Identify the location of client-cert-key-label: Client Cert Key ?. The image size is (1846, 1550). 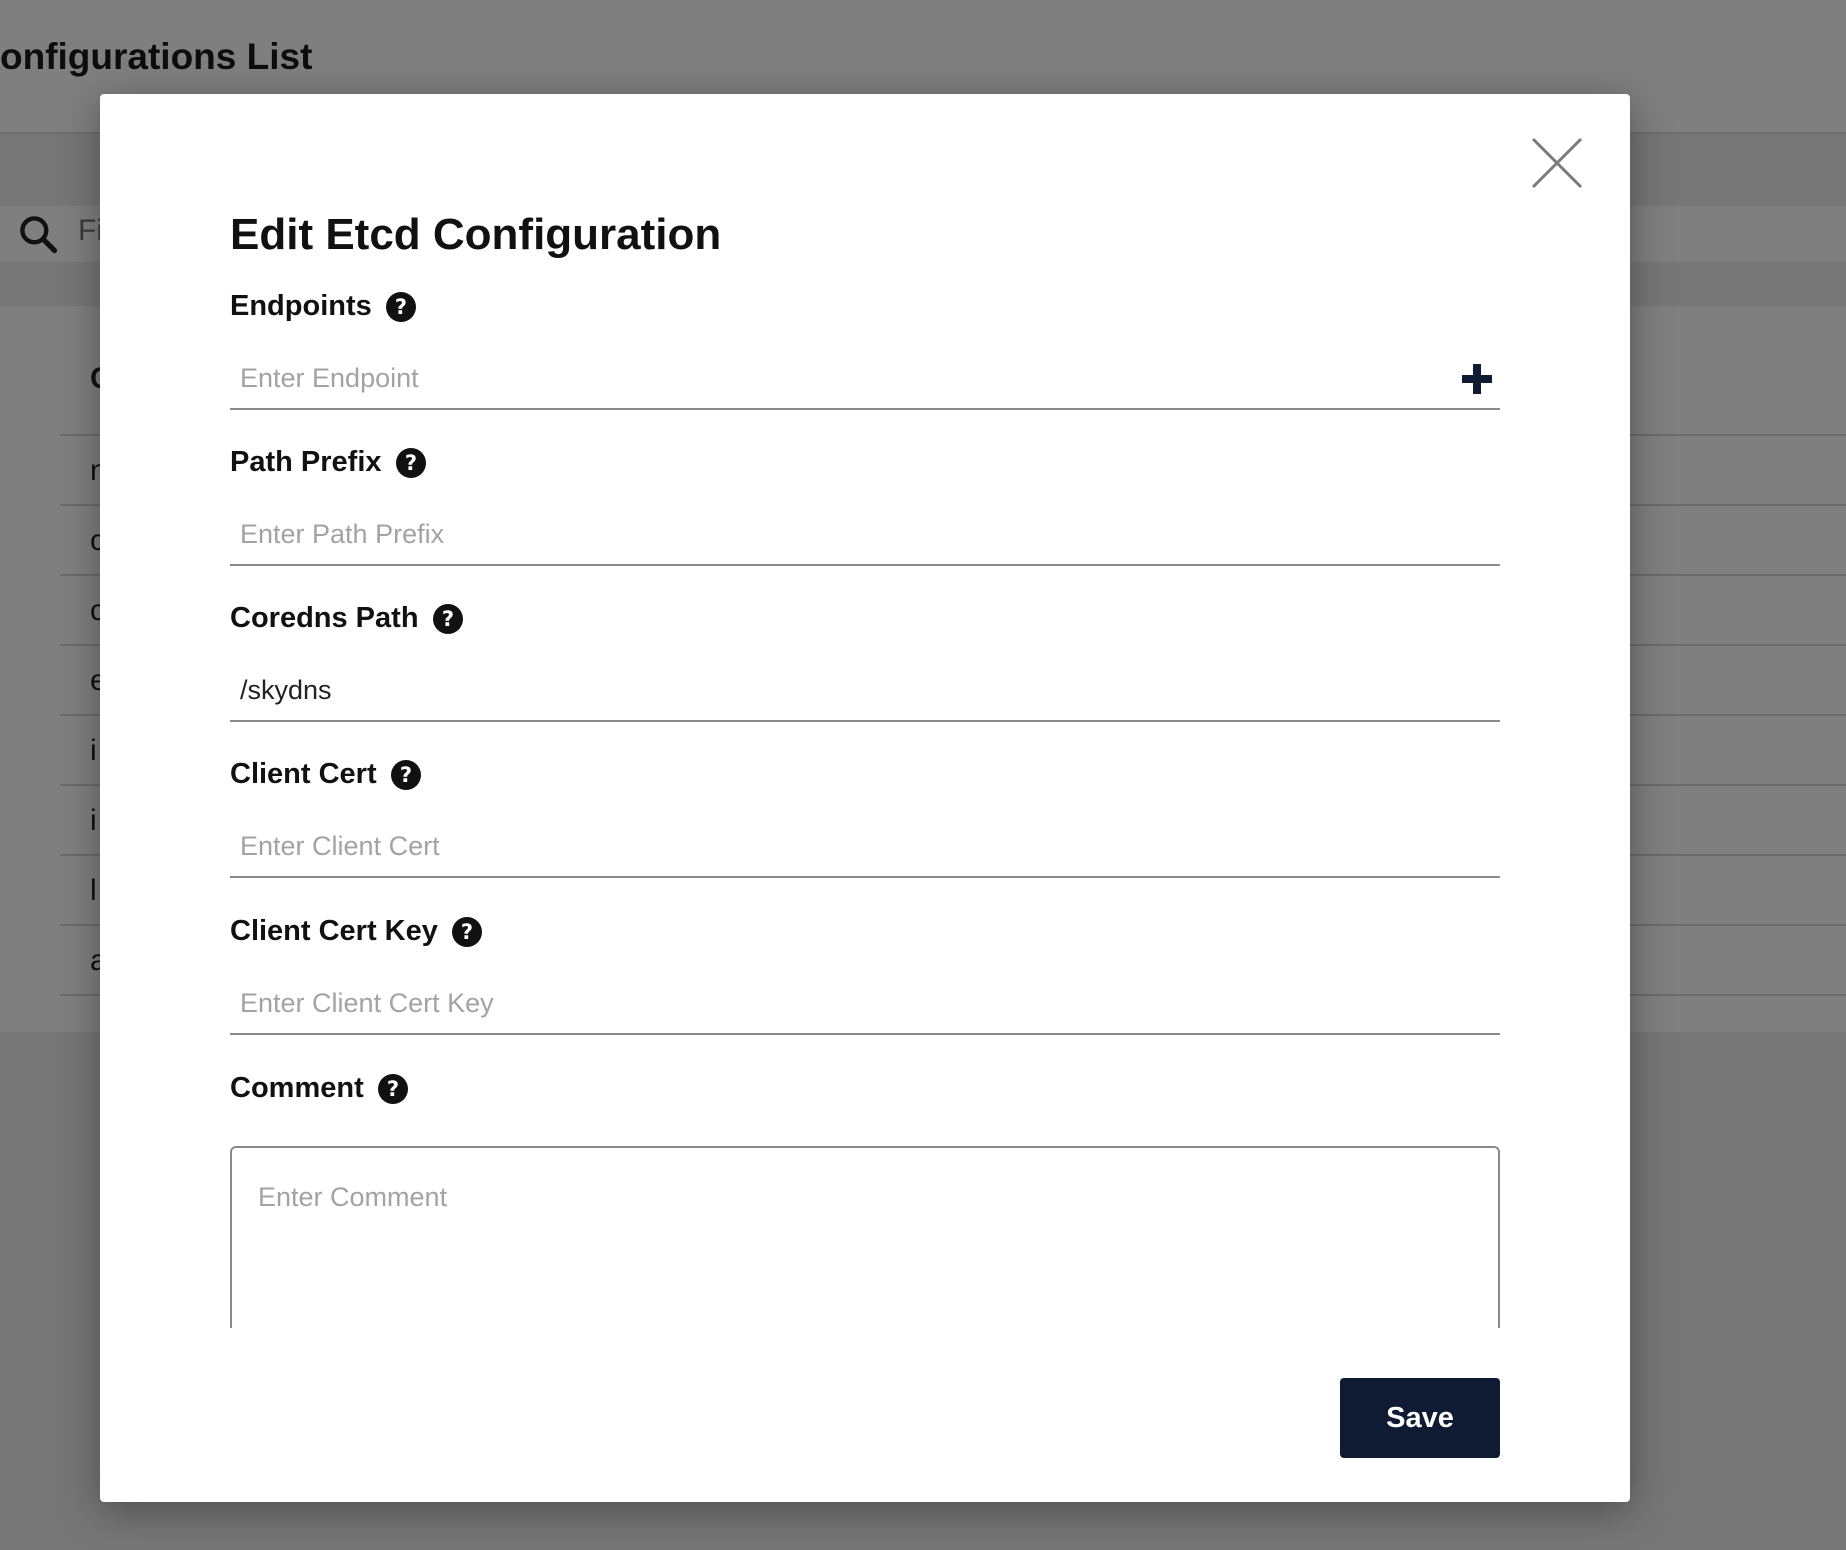
(356, 931).